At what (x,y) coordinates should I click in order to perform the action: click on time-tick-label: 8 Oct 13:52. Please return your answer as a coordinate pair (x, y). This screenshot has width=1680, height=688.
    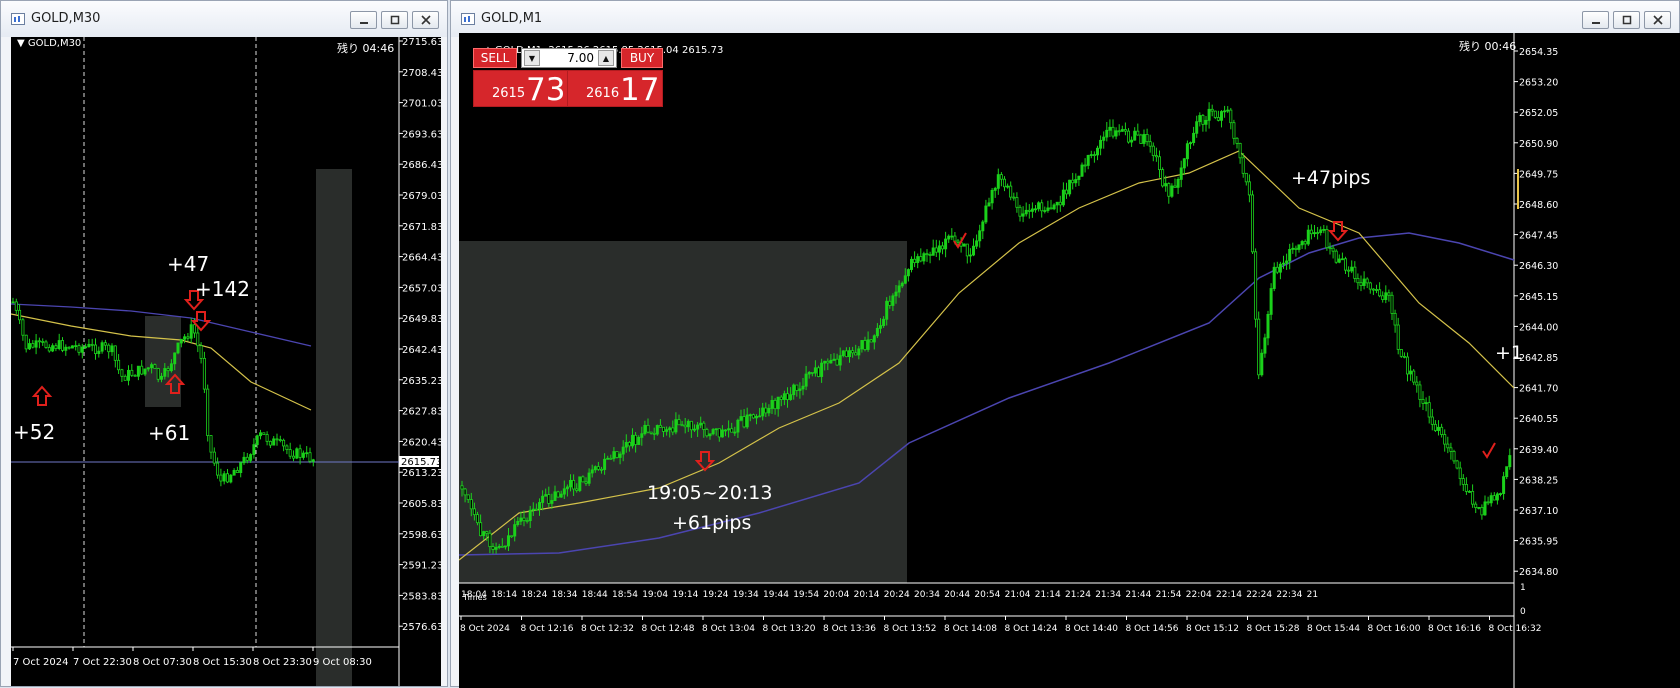
    Looking at the image, I should click on (910, 629).